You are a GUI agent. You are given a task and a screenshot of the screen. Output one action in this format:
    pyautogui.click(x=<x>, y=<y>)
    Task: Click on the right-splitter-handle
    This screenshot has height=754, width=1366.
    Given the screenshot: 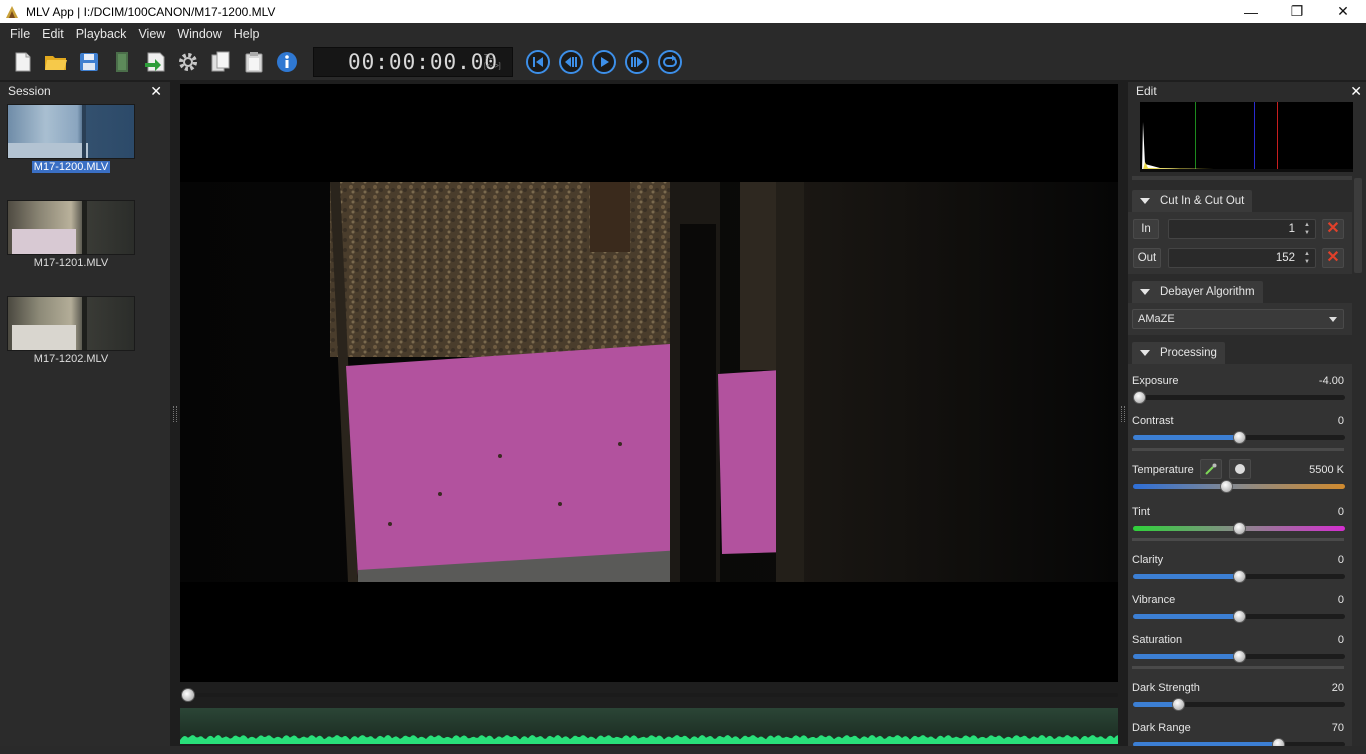 What is the action you would take?
    pyautogui.click(x=1123, y=414)
    